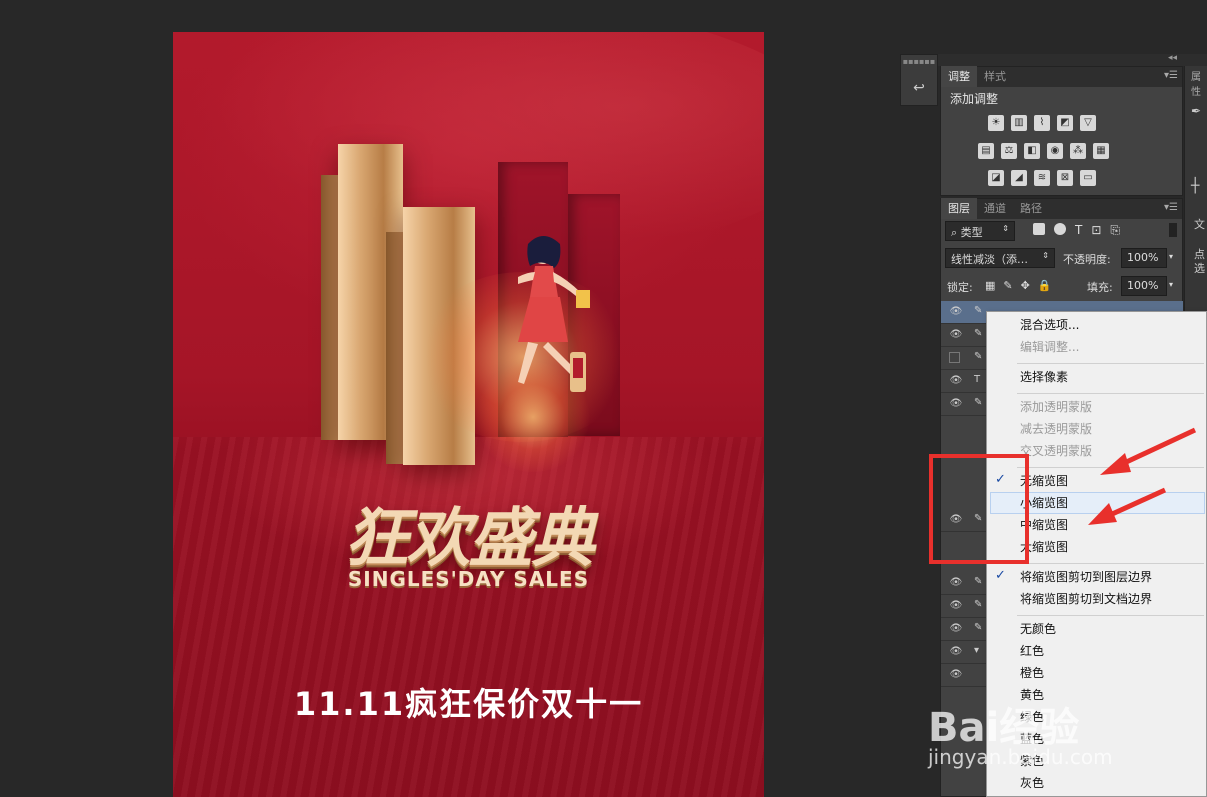  Describe the element at coordinates (996, 123) in the screenshot. I see `brightness-icon: ☀` at that location.